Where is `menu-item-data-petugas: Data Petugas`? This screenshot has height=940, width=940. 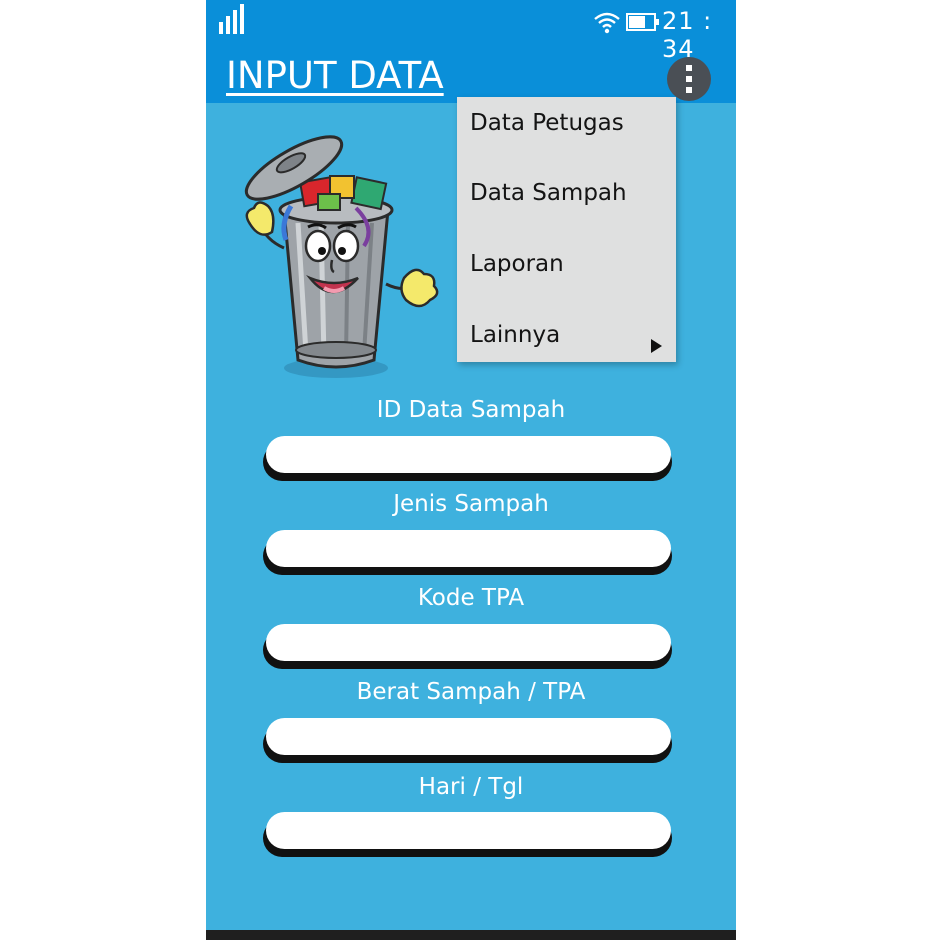
menu-item-data-petugas: Data Petugas is located at coordinates (566, 130).